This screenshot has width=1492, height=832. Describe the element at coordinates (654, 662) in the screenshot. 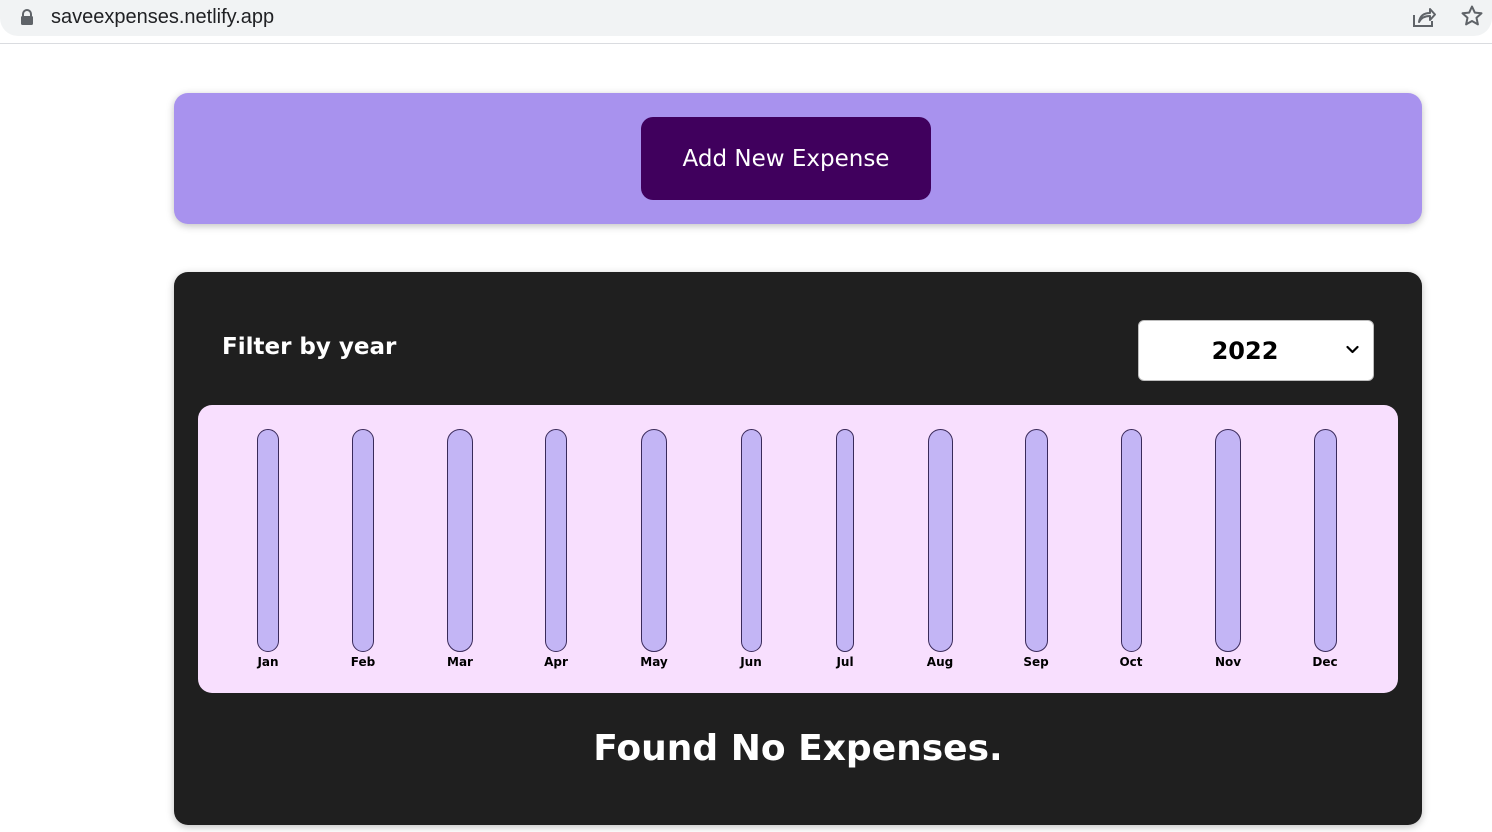

I see `chart-bar-label: May` at that location.